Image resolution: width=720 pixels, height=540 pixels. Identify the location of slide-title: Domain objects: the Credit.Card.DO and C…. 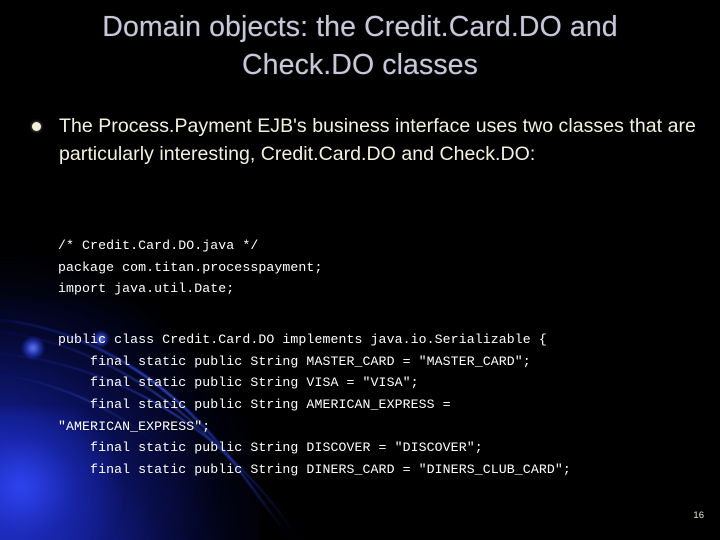
(360, 46).